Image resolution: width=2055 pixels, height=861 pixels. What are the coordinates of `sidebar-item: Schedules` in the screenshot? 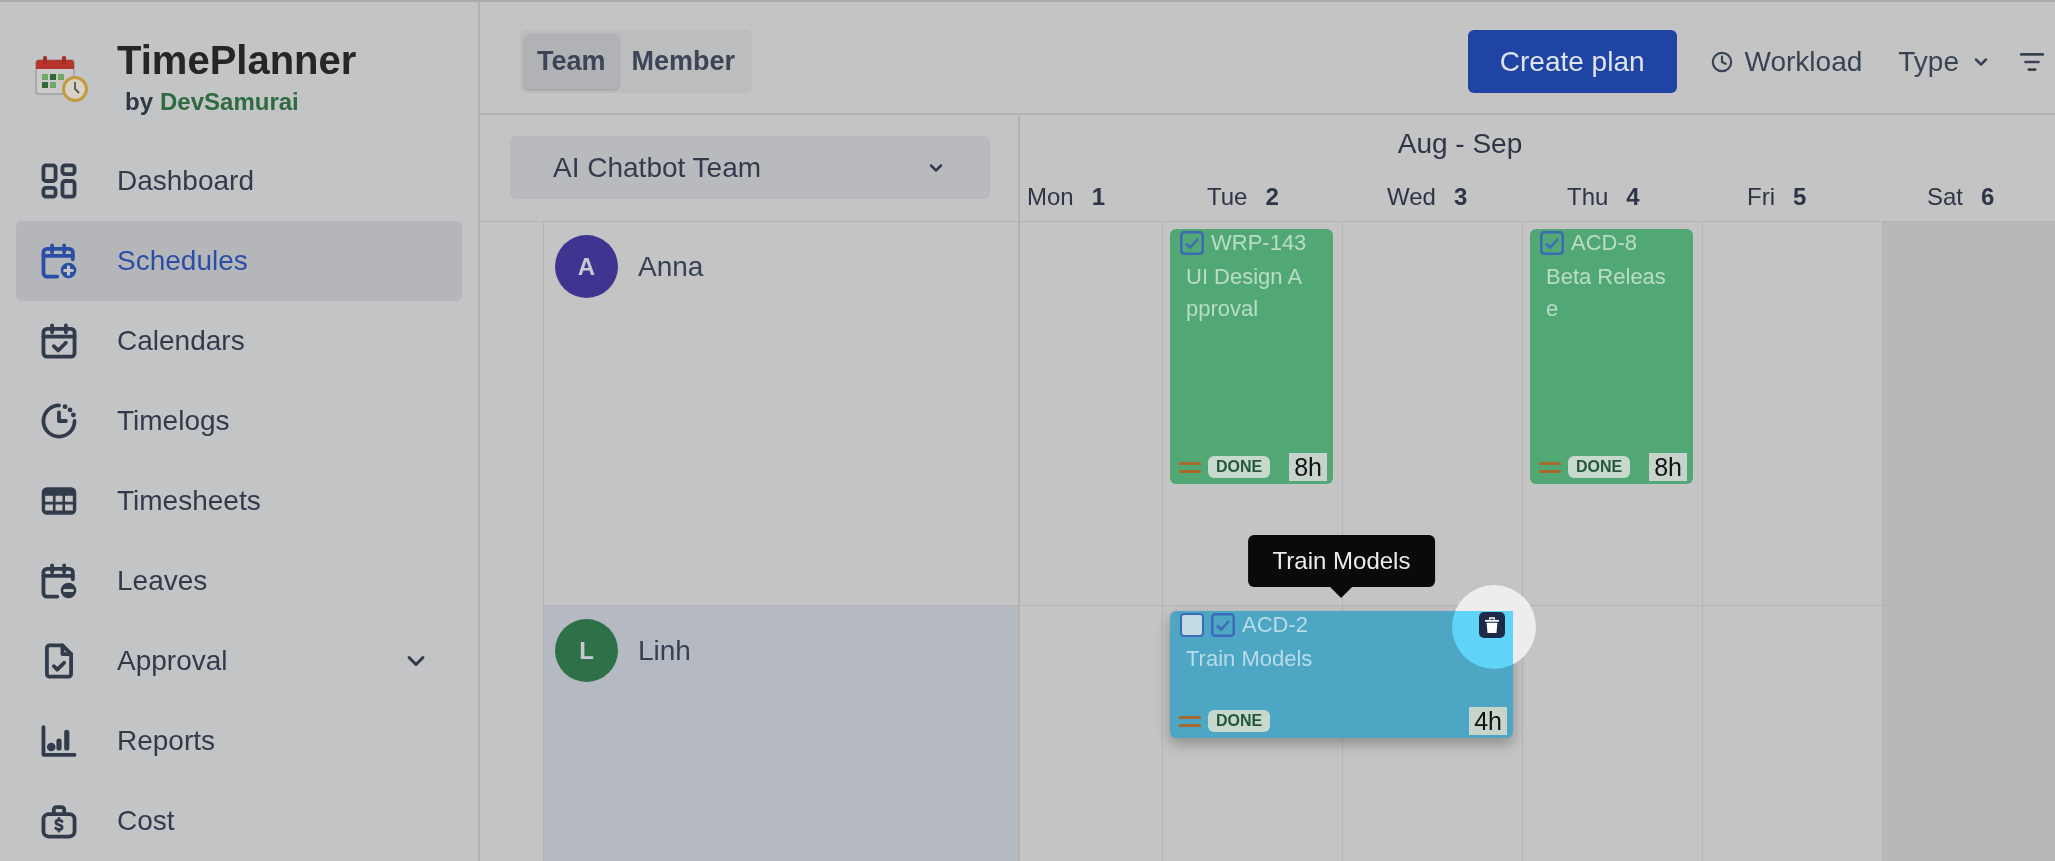 It's located at (239, 261).